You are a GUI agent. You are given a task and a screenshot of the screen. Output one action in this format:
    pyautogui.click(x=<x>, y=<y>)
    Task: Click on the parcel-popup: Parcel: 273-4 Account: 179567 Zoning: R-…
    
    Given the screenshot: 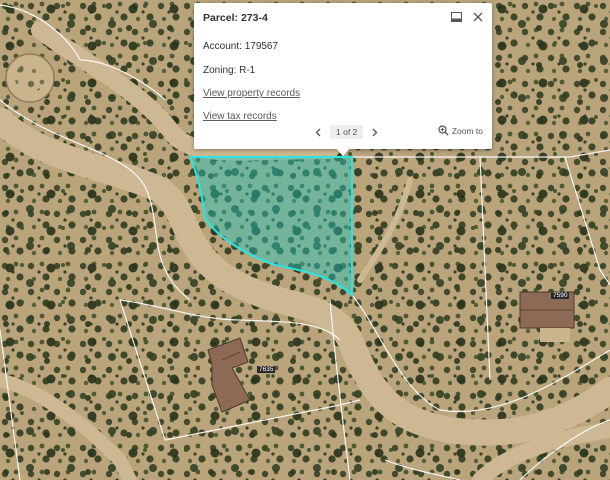 What is the action you would take?
    pyautogui.click(x=343, y=76)
    